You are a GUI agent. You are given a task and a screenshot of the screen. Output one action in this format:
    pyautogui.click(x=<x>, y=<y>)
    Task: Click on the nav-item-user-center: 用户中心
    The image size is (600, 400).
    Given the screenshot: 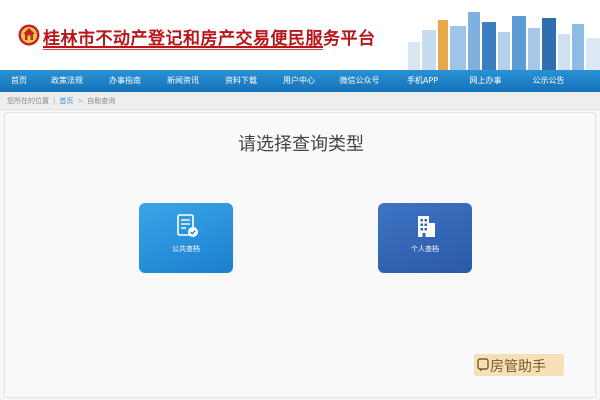 What is the action you would take?
    pyautogui.click(x=299, y=81)
    